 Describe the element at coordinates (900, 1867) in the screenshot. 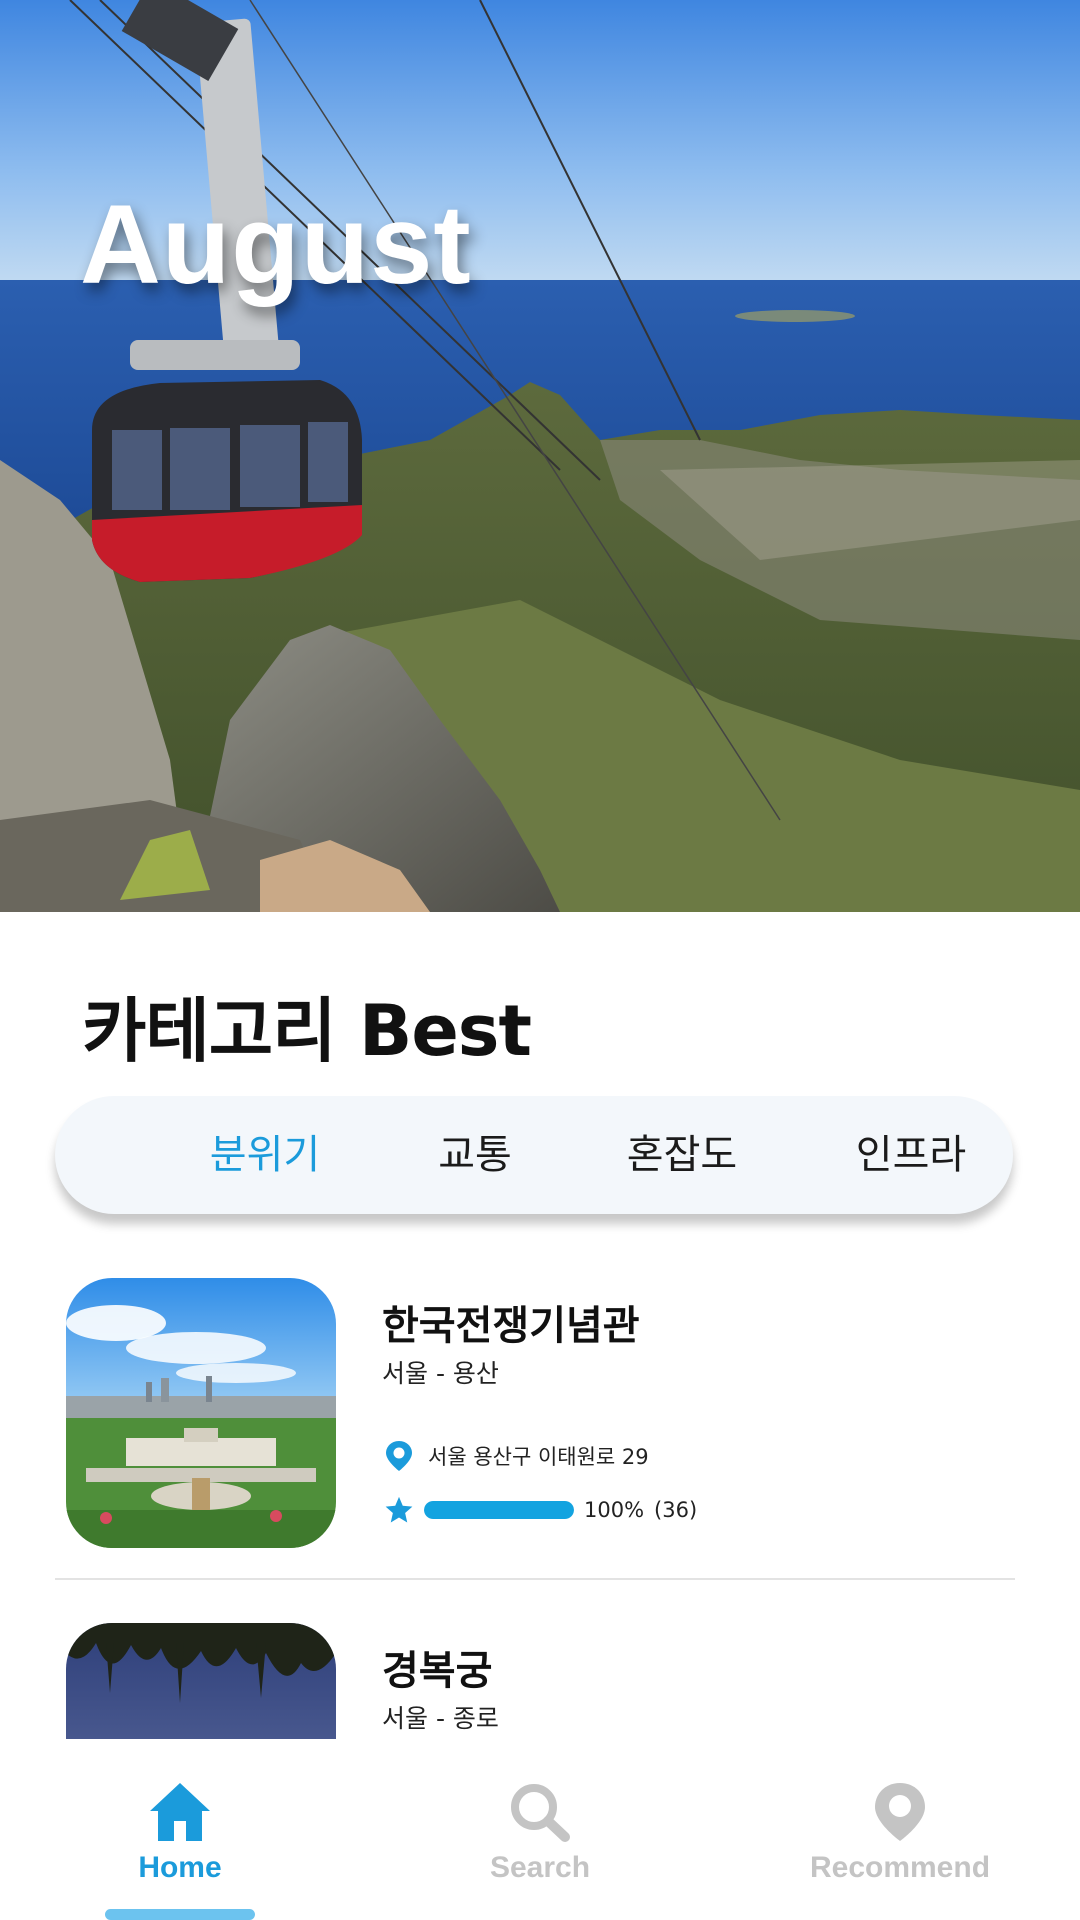

I see `nav-recommend-label: Recommend` at that location.